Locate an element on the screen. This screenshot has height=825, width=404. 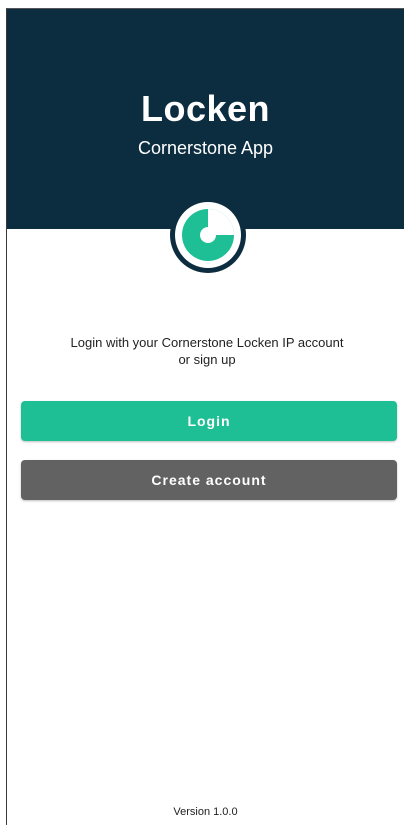
intro-line-2: or sign up is located at coordinates (207, 359).